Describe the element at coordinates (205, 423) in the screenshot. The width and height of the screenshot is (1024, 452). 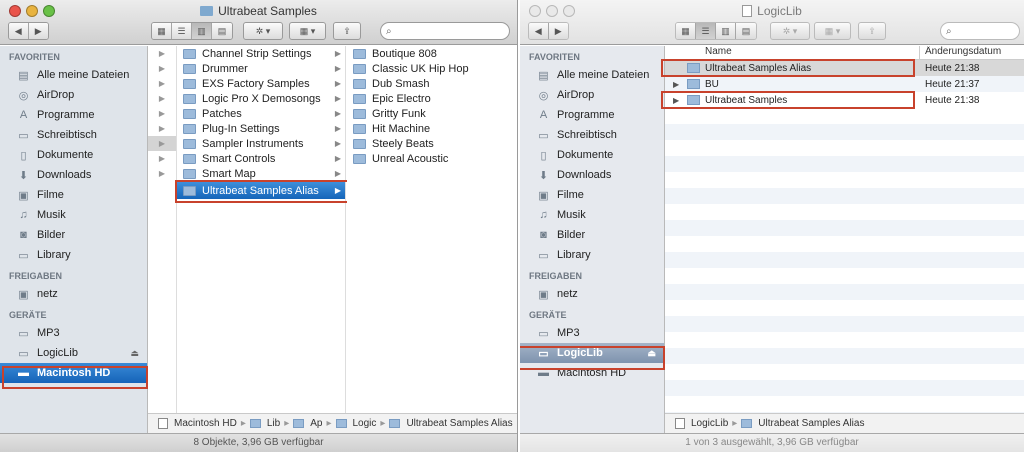
I see `path-item: Macintosh HD` at that location.